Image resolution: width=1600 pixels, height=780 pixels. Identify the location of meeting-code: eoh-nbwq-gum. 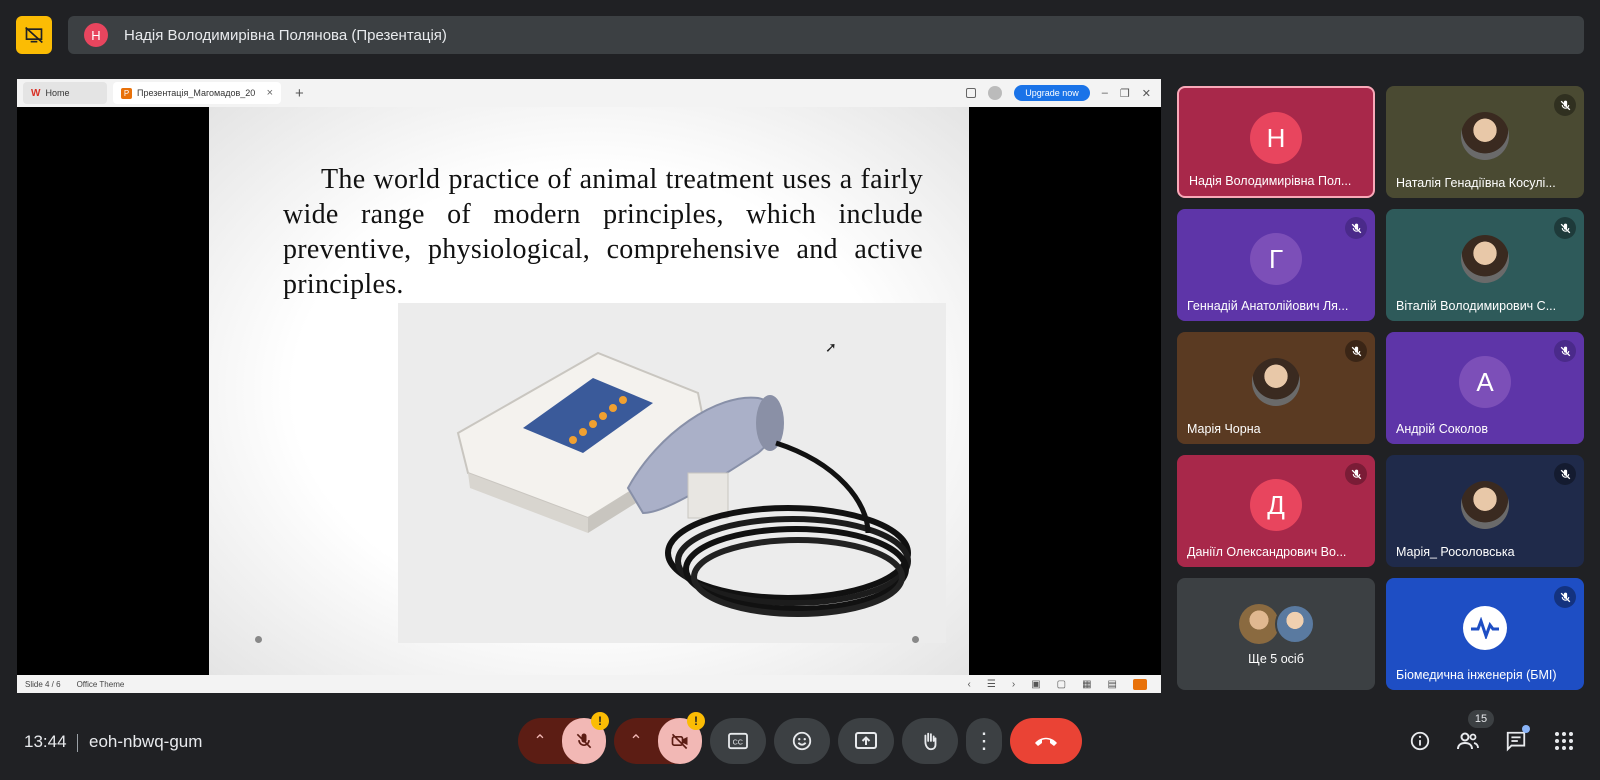
(146, 741).